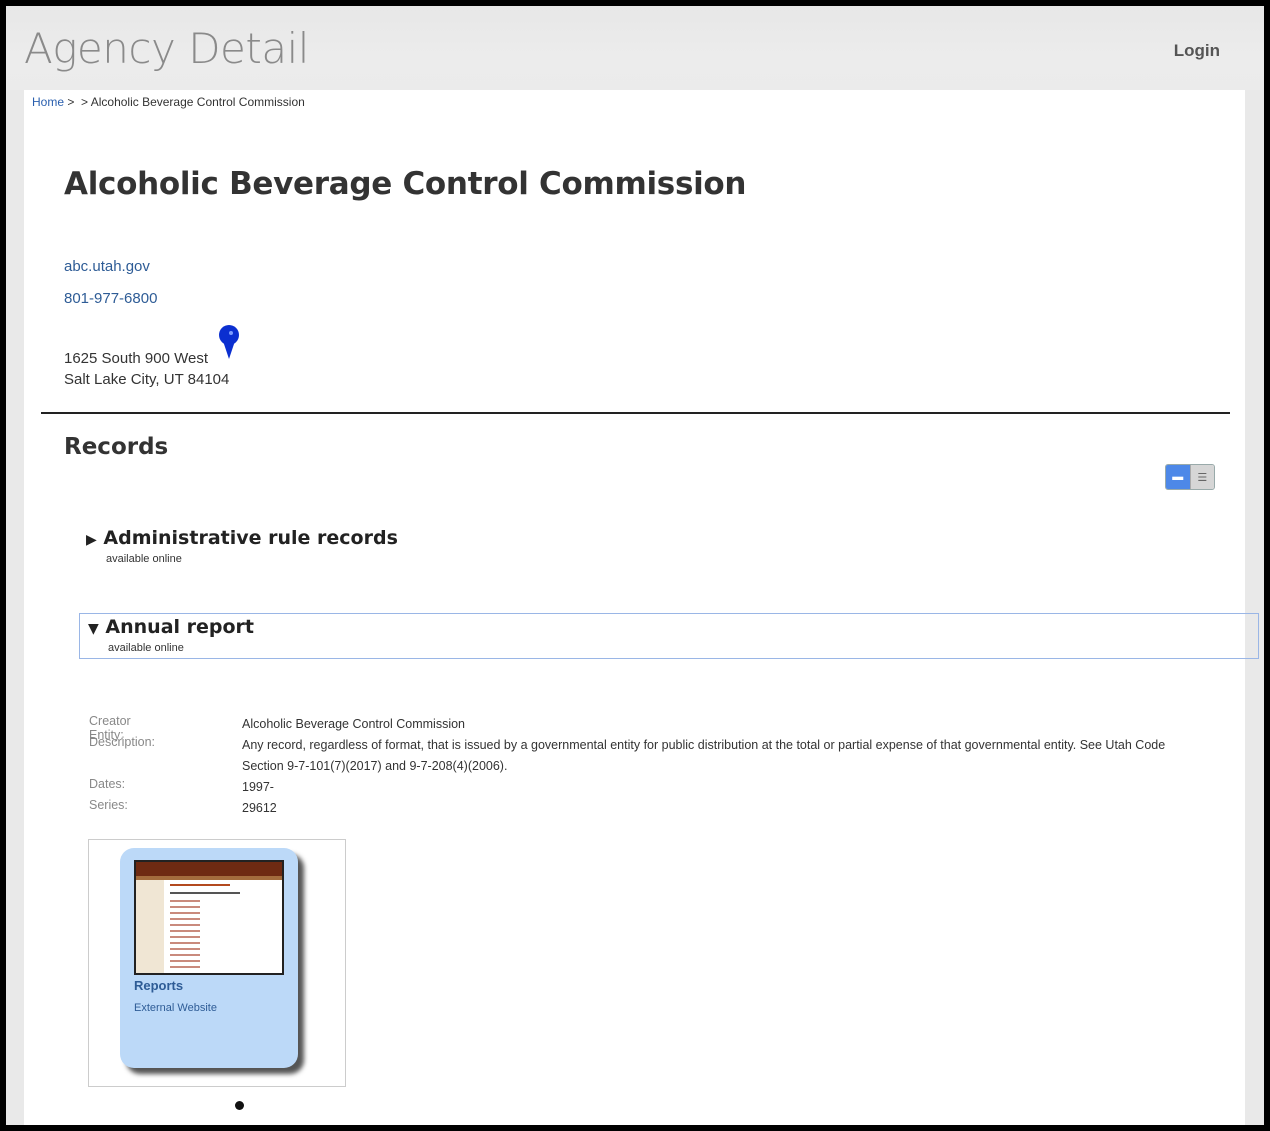 This screenshot has height=1131, width=1270. I want to click on reports-card: Reports External Website, so click(209, 958).